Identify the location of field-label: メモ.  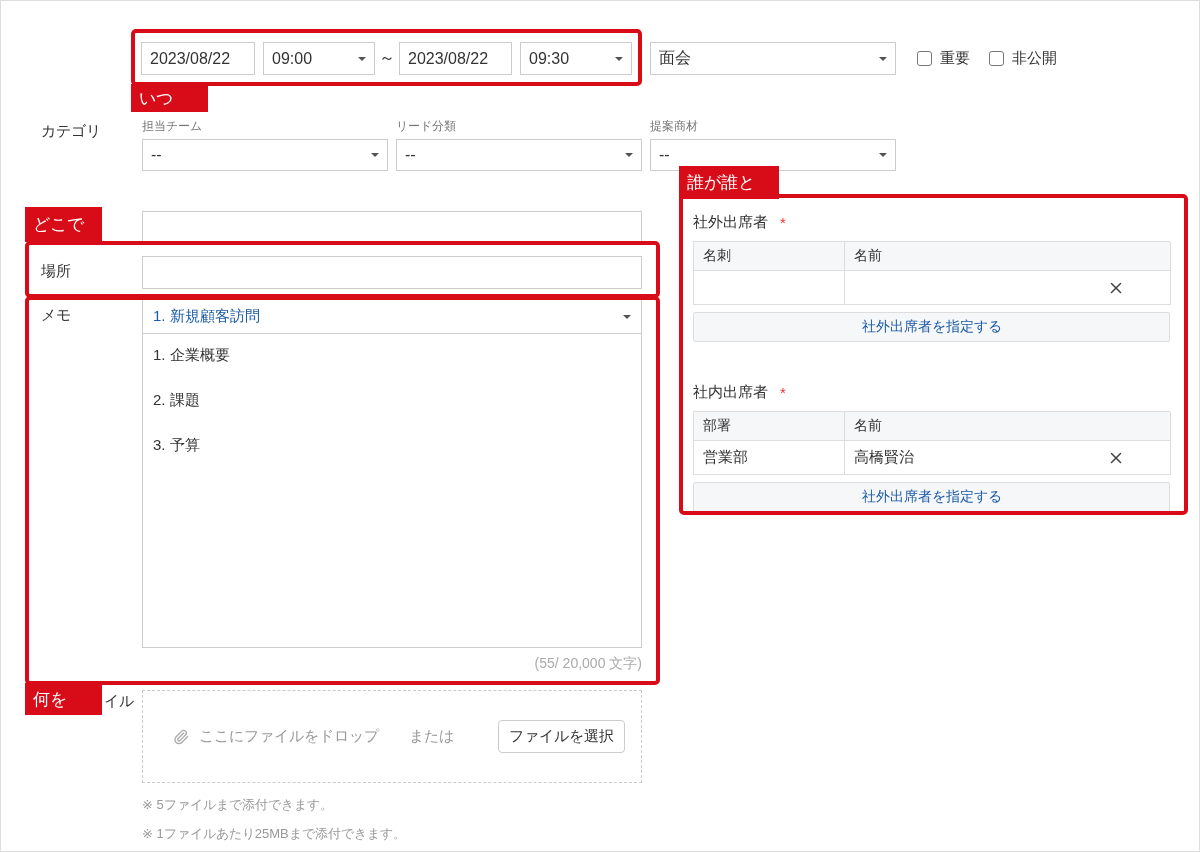
(56, 315).